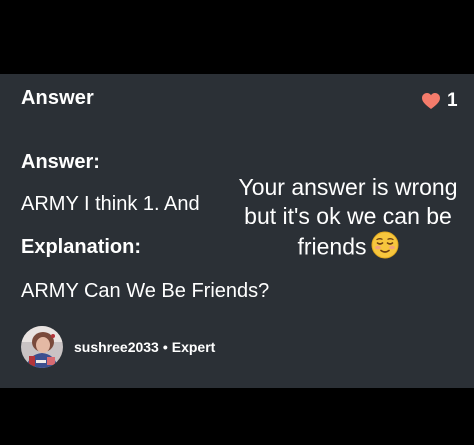 The image size is (474, 445). I want to click on like-button: 1, so click(439, 101).